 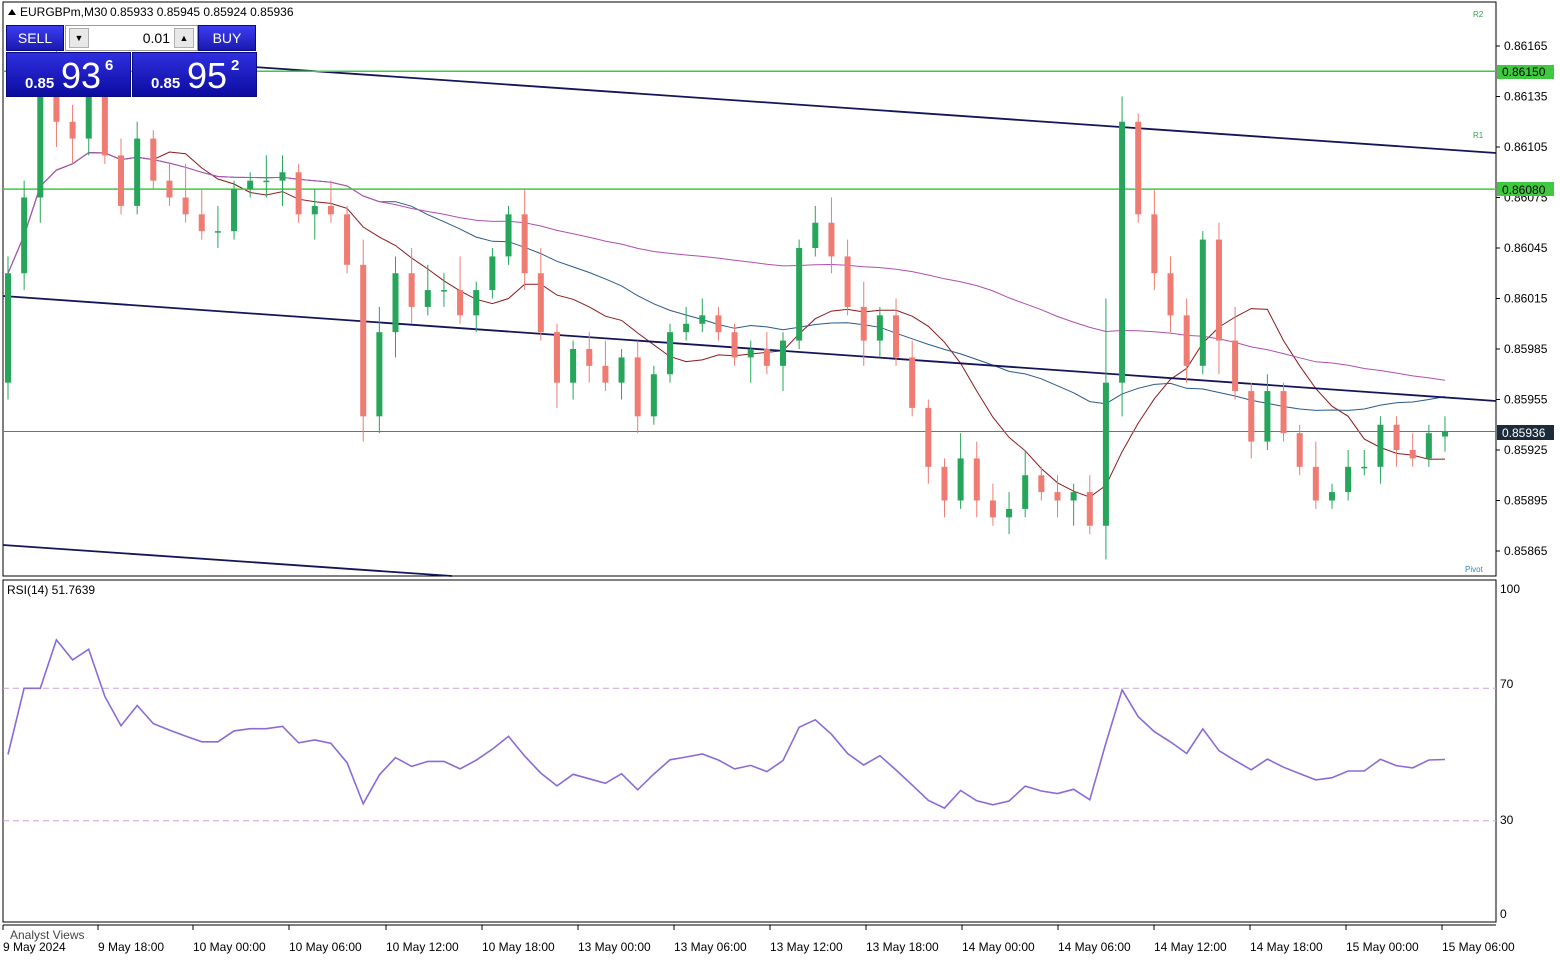 I want to click on time-tick-label: 14 May 18:00, so click(x=1286, y=947).